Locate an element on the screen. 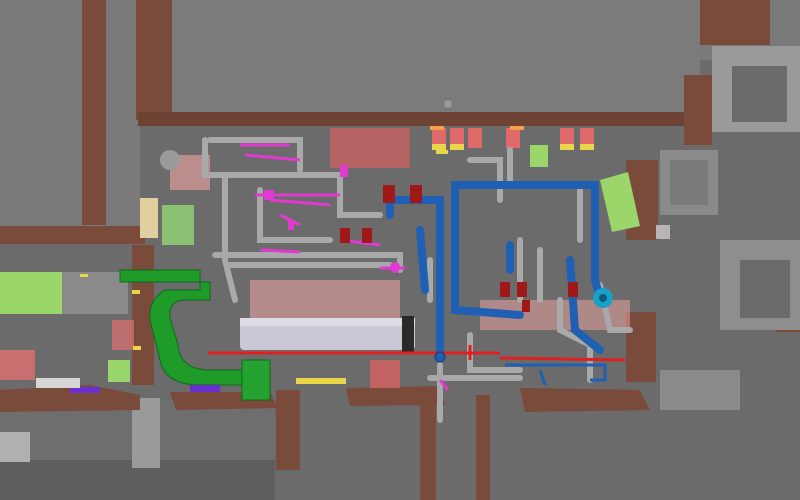  right-frame-mid-inner is located at coordinates (765, 289).